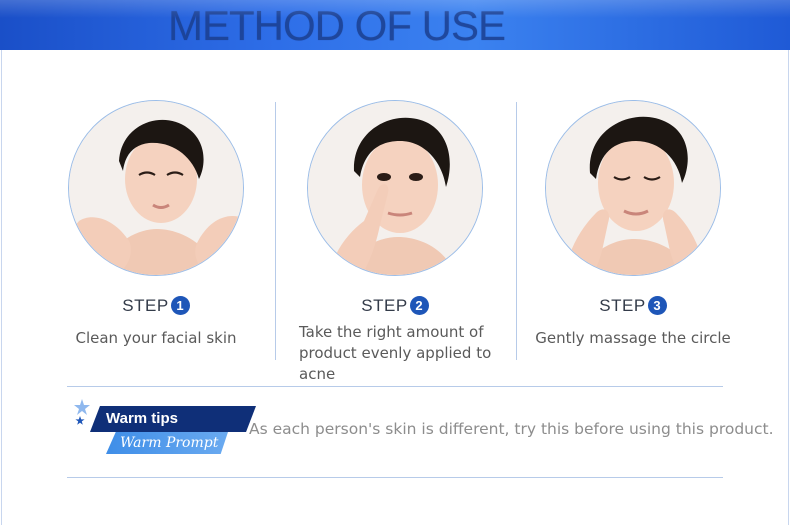 Image resolution: width=790 pixels, height=525 pixels. Describe the element at coordinates (337, 25) in the screenshot. I see `page-title: METHOD OF USE` at that location.